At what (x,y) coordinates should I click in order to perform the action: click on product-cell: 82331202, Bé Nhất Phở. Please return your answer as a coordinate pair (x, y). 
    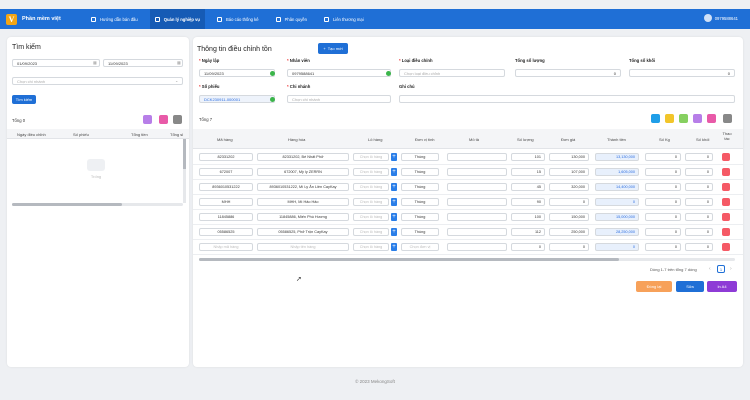
    Looking at the image, I should click on (303, 157).